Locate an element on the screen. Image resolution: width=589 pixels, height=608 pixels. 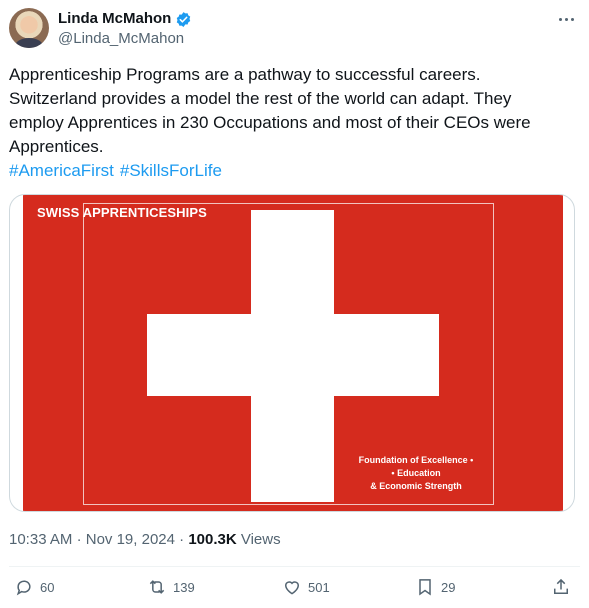
divider is located at coordinates (294, 566).